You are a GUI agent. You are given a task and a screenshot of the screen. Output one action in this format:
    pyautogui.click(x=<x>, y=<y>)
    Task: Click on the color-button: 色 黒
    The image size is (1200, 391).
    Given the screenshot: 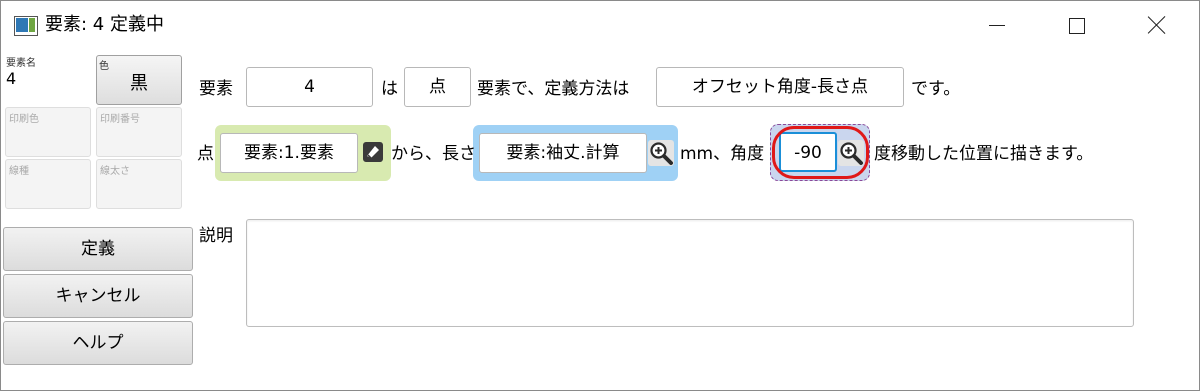 What is the action you would take?
    pyautogui.click(x=139, y=80)
    